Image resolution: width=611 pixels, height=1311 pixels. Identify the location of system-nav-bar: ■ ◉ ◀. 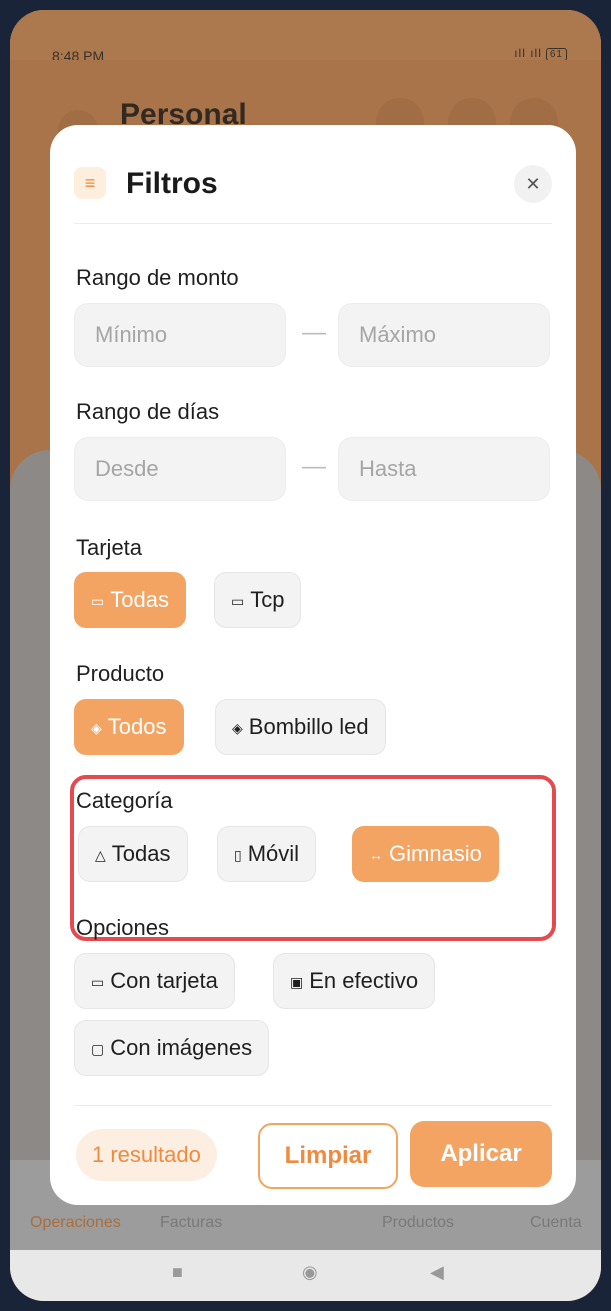
(305, 1275).